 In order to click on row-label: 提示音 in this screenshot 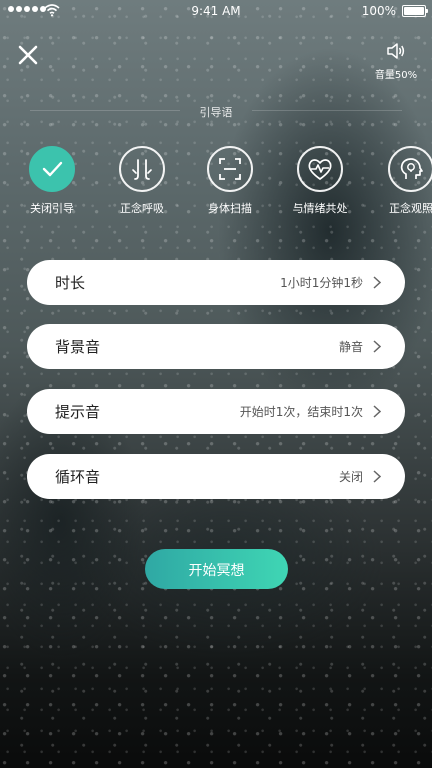, I will do `click(78, 412)`.